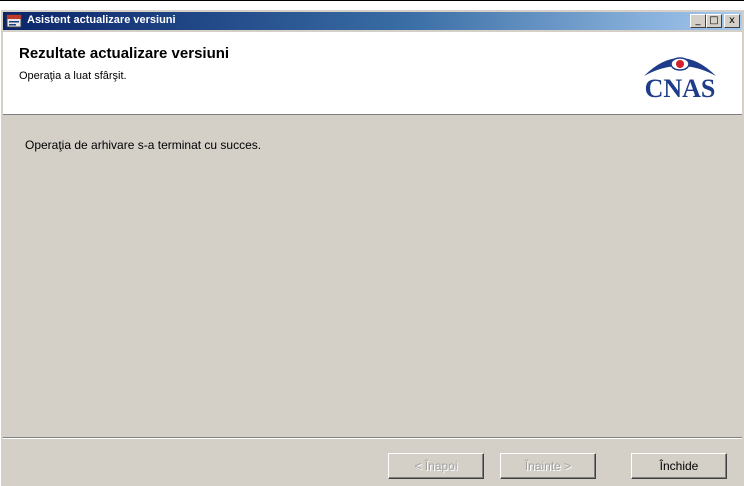  What do you see at coordinates (14, 21) in the screenshot?
I see `app-icon` at bounding box center [14, 21].